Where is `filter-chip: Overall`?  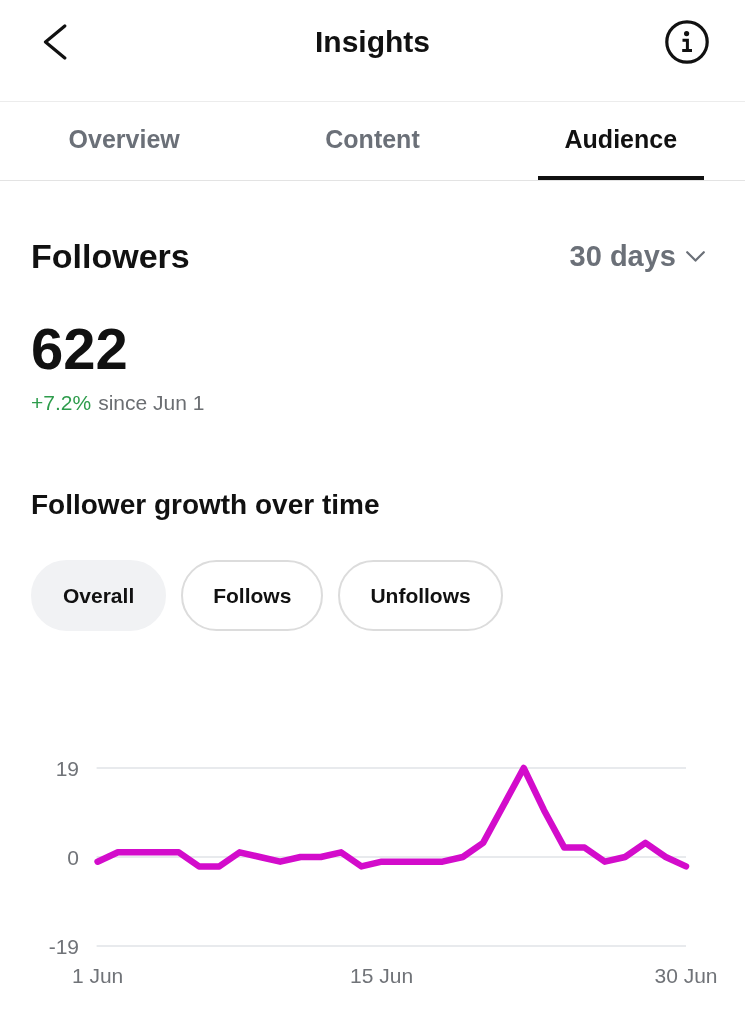
filter-chip: Overall is located at coordinates (99, 595).